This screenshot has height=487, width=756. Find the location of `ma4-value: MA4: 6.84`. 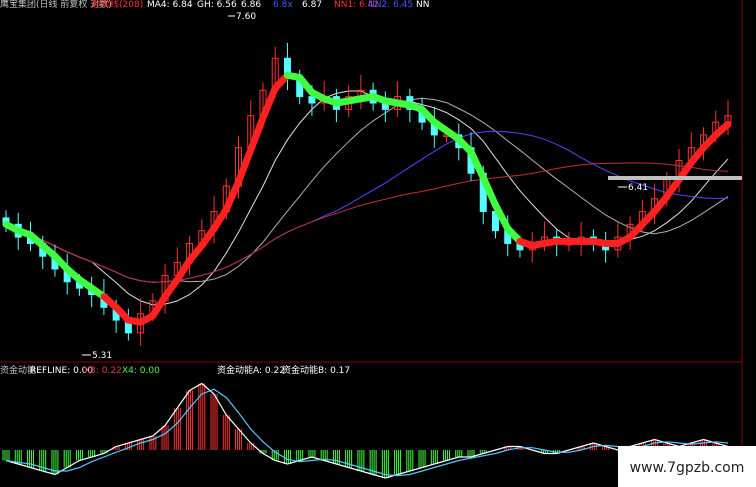

ma4-value: MA4: 6.84 is located at coordinates (170, 5).